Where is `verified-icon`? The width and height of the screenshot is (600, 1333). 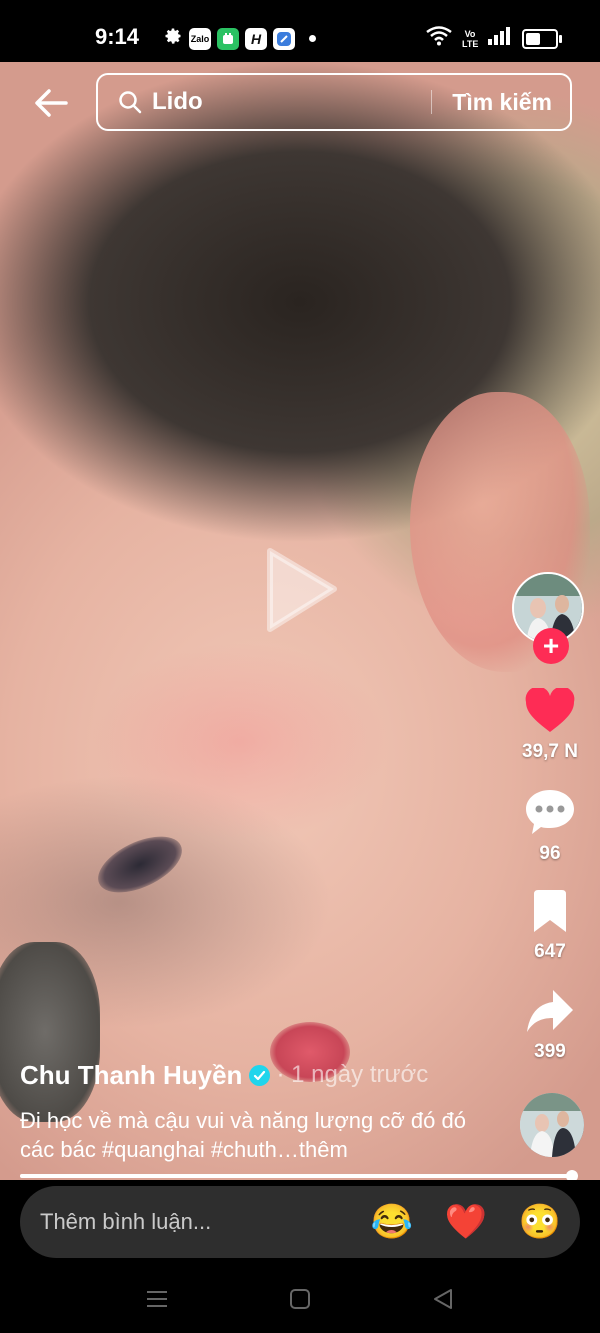 verified-icon is located at coordinates (260, 1075).